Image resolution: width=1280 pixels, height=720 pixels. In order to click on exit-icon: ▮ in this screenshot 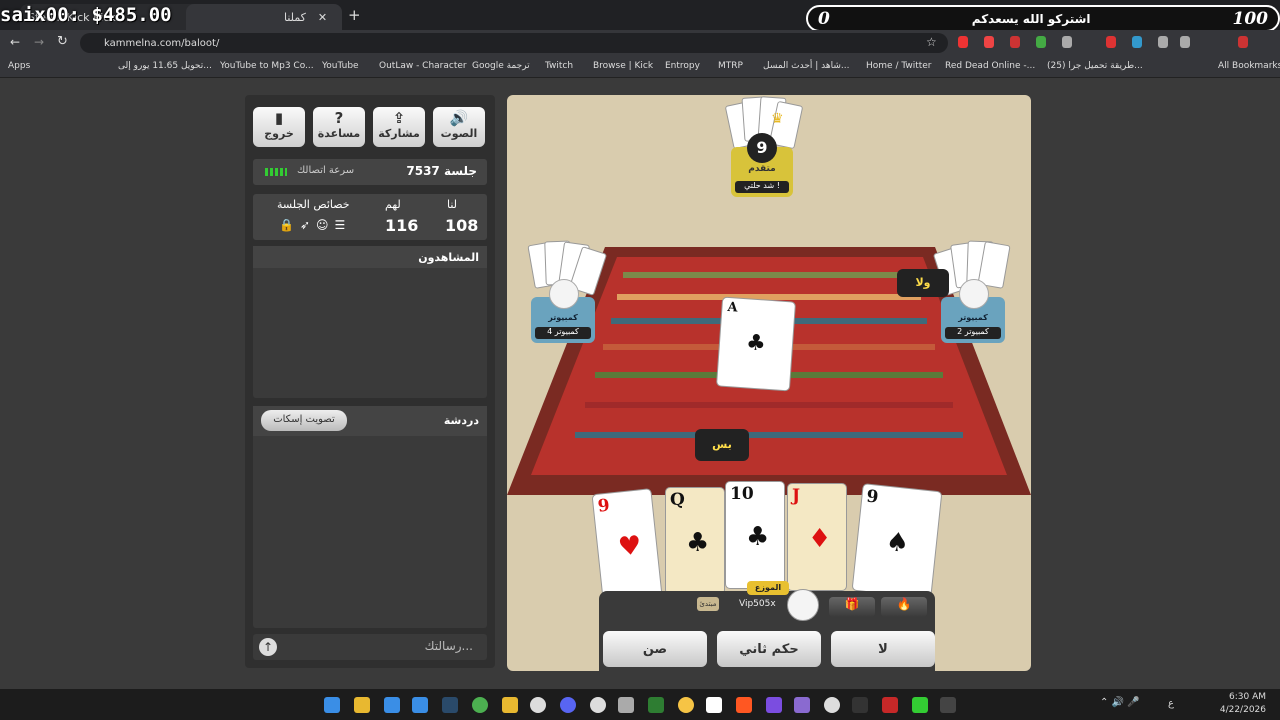, I will do `click(279, 118)`.